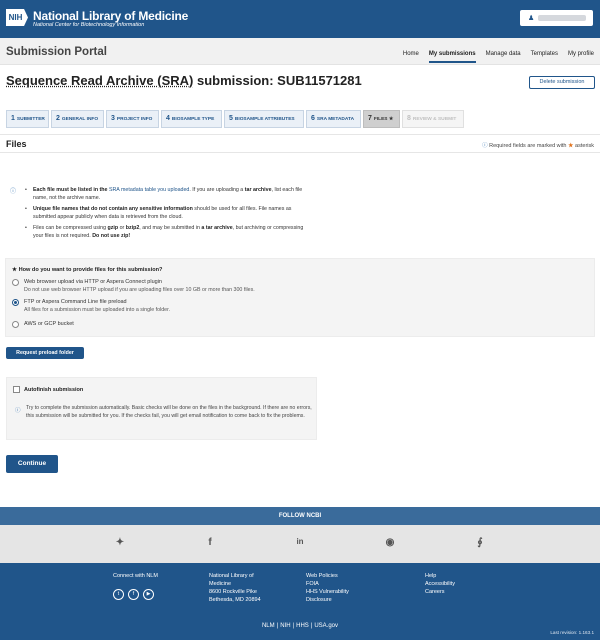 This screenshot has width=600, height=640. What do you see at coordinates (544, 57) in the screenshot?
I see `nav-templates: Templates` at bounding box center [544, 57].